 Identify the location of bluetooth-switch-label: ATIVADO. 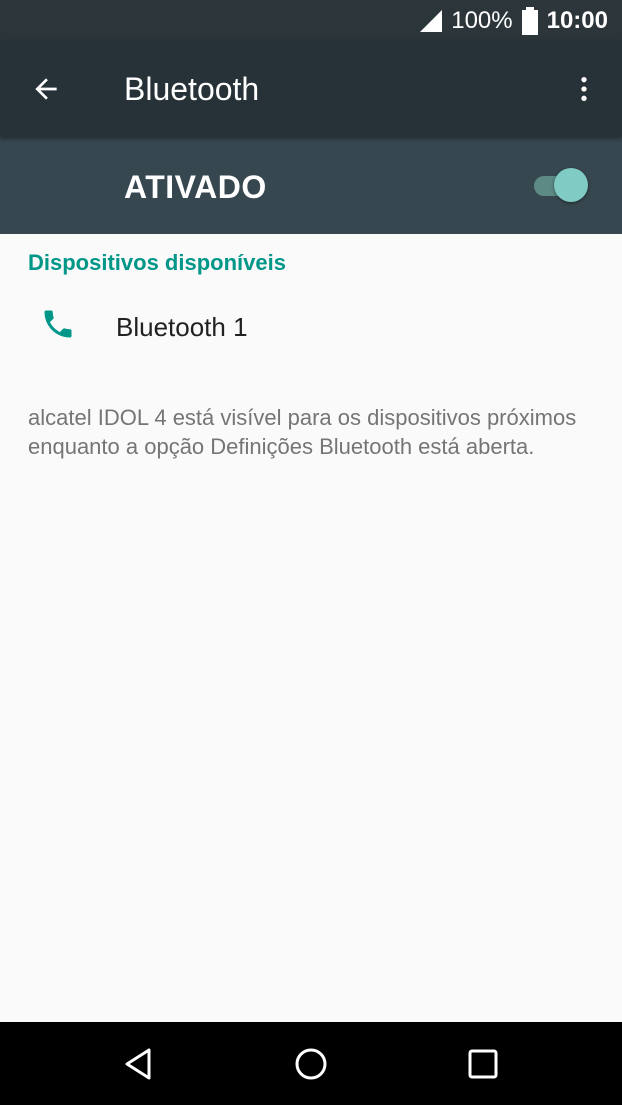
(195, 187).